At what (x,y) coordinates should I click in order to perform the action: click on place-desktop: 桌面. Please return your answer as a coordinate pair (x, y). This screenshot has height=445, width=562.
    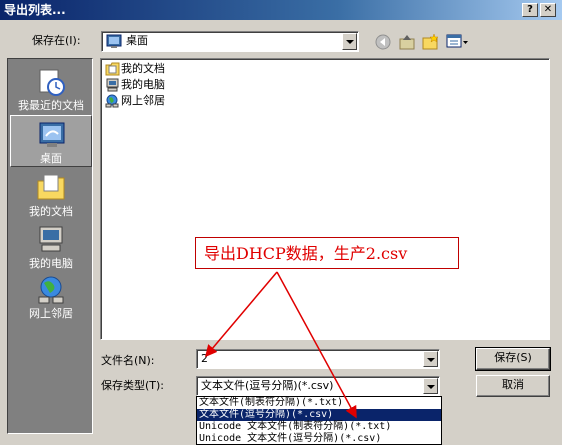
    Looking at the image, I should click on (51, 141).